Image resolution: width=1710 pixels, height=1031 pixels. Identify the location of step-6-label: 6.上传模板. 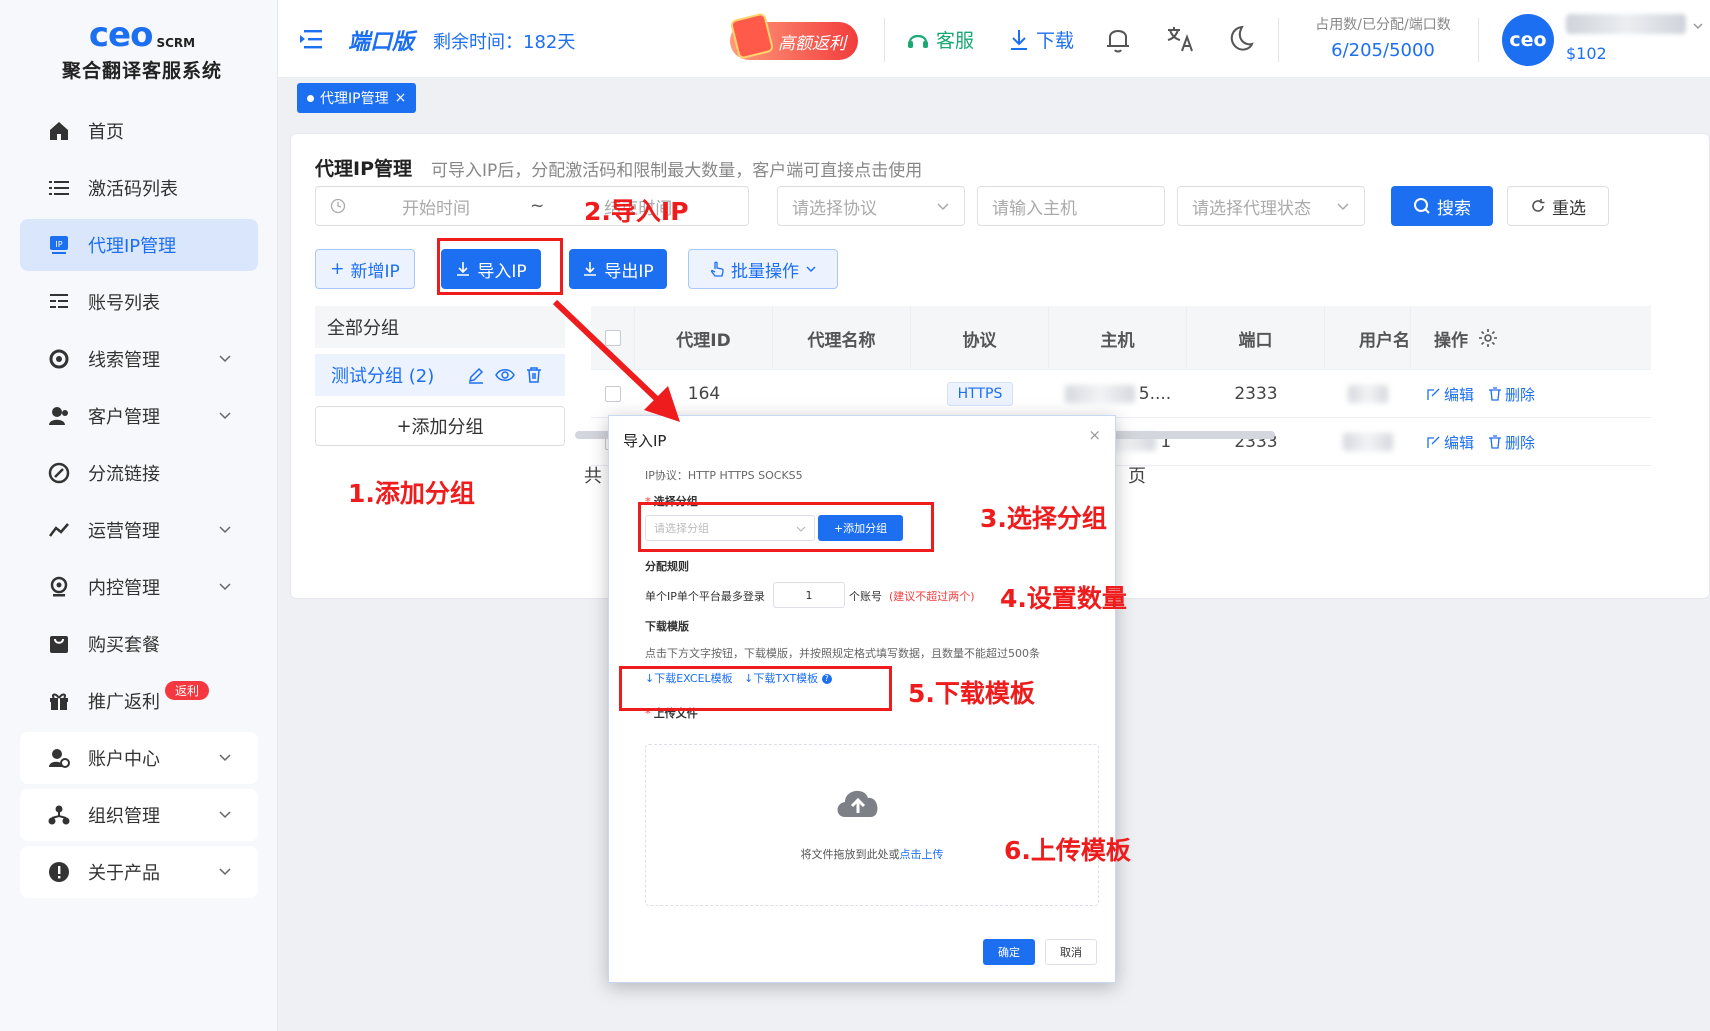
(1067, 850).